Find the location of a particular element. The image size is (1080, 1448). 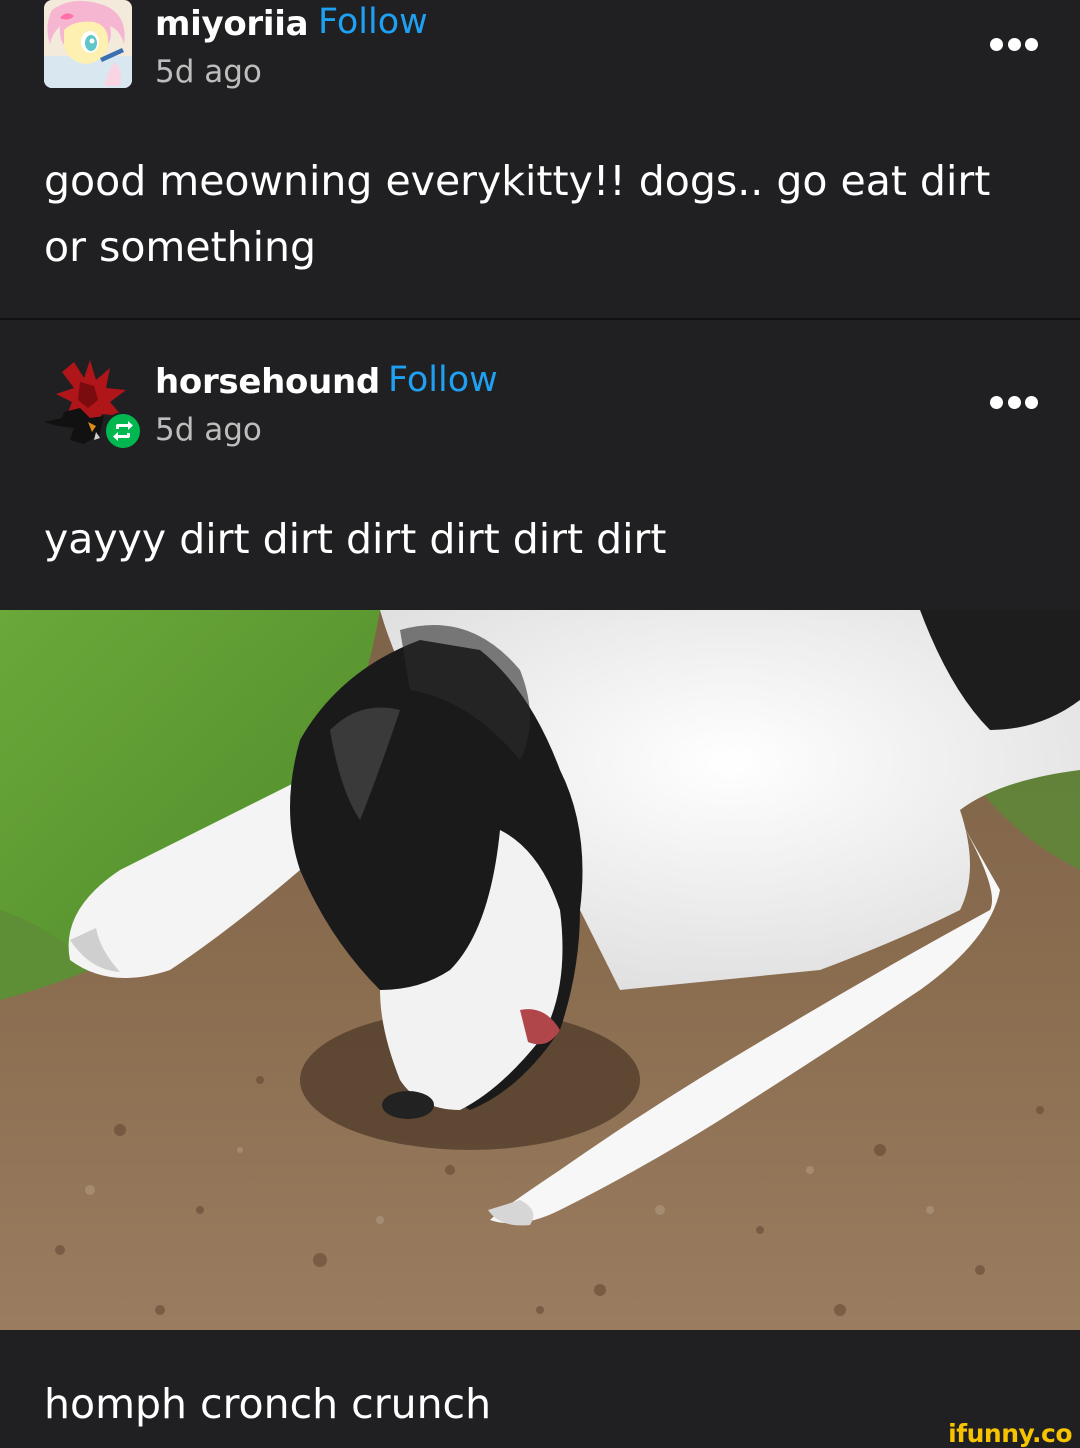

username: horsehound is located at coordinates (267, 382).